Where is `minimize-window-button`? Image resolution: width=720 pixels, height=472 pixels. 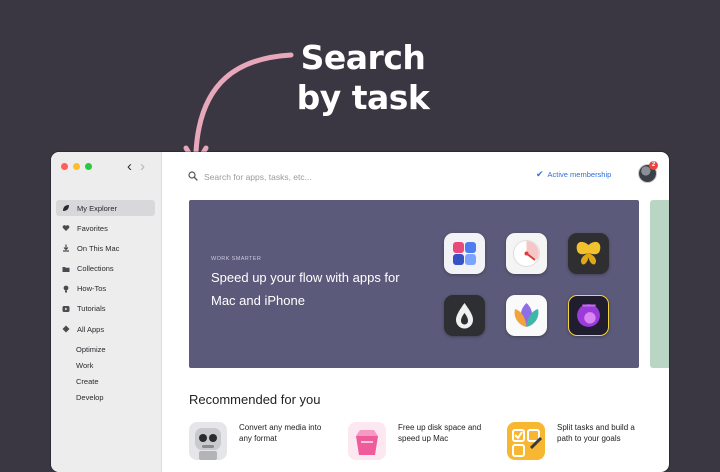
minimize-window-button is located at coordinates (76, 166).